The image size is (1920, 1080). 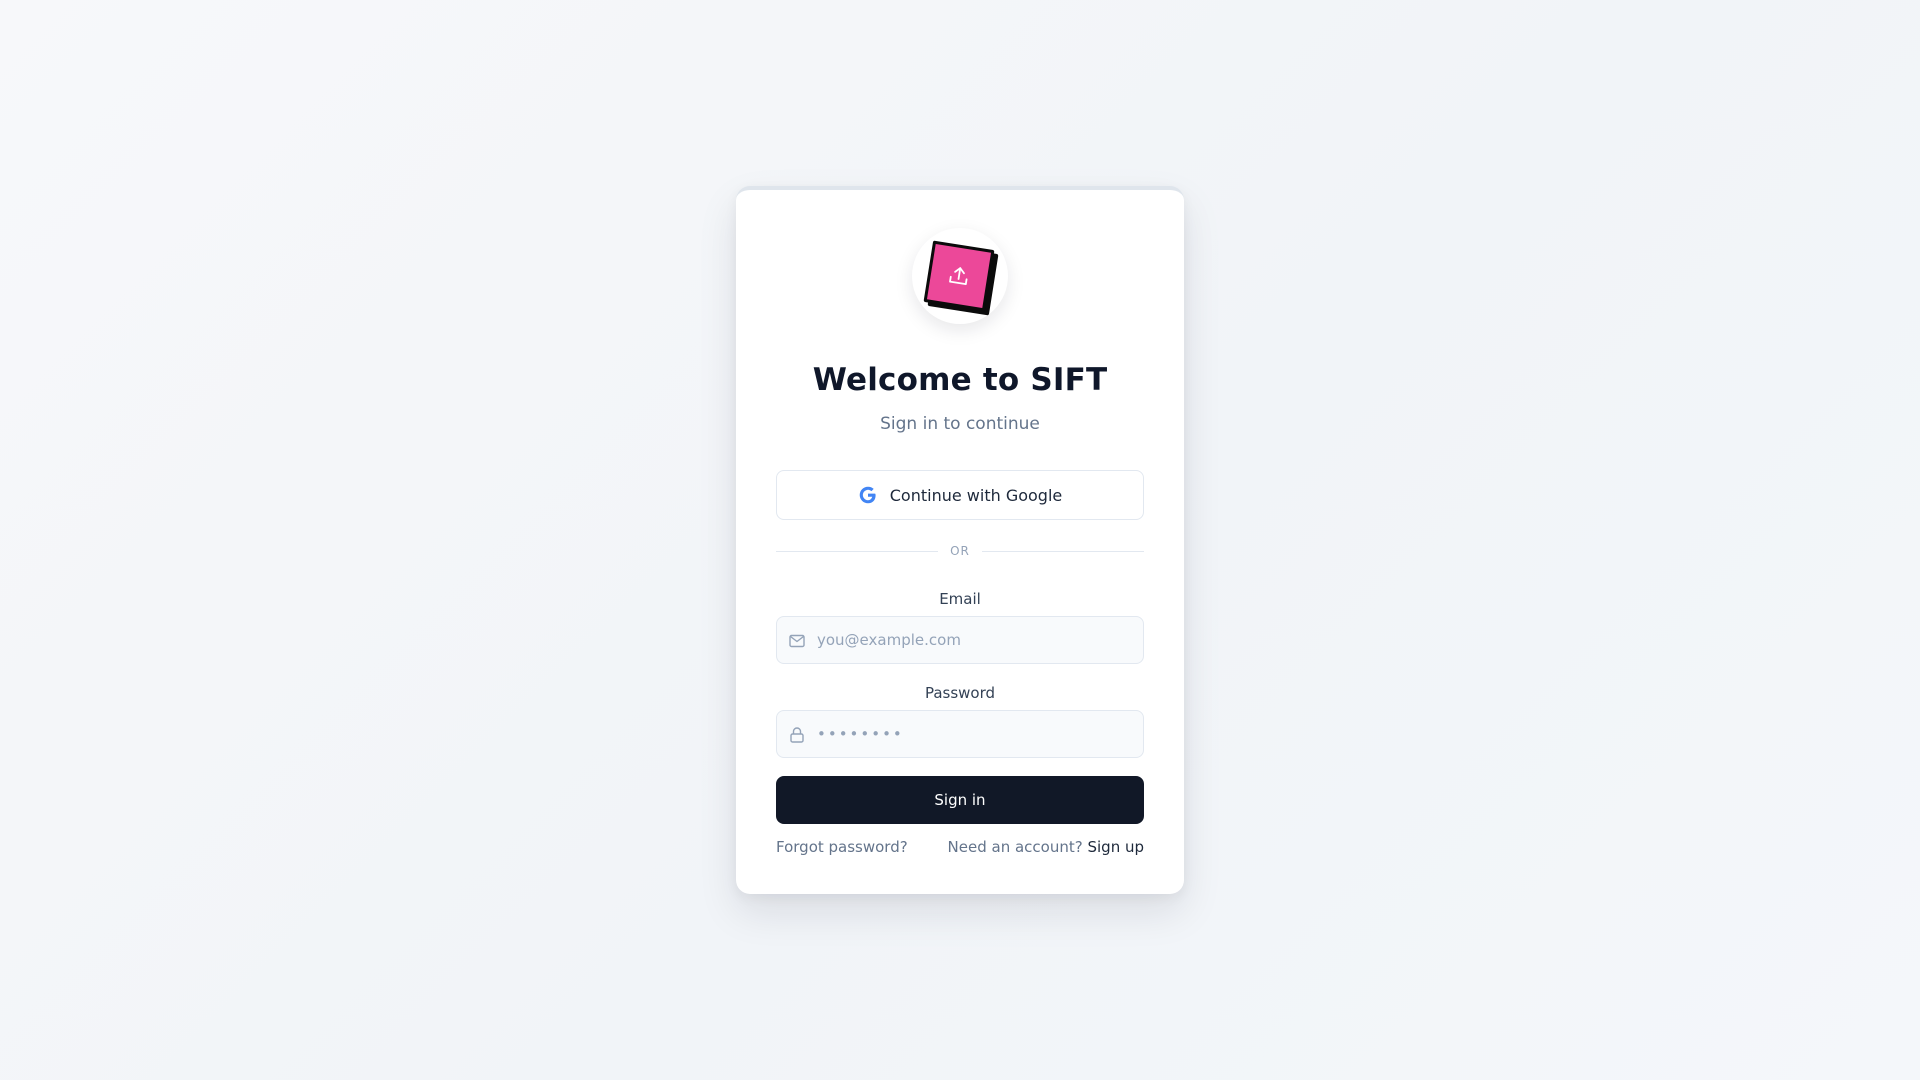 I want to click on google-icon, so click(x=867, y=495).